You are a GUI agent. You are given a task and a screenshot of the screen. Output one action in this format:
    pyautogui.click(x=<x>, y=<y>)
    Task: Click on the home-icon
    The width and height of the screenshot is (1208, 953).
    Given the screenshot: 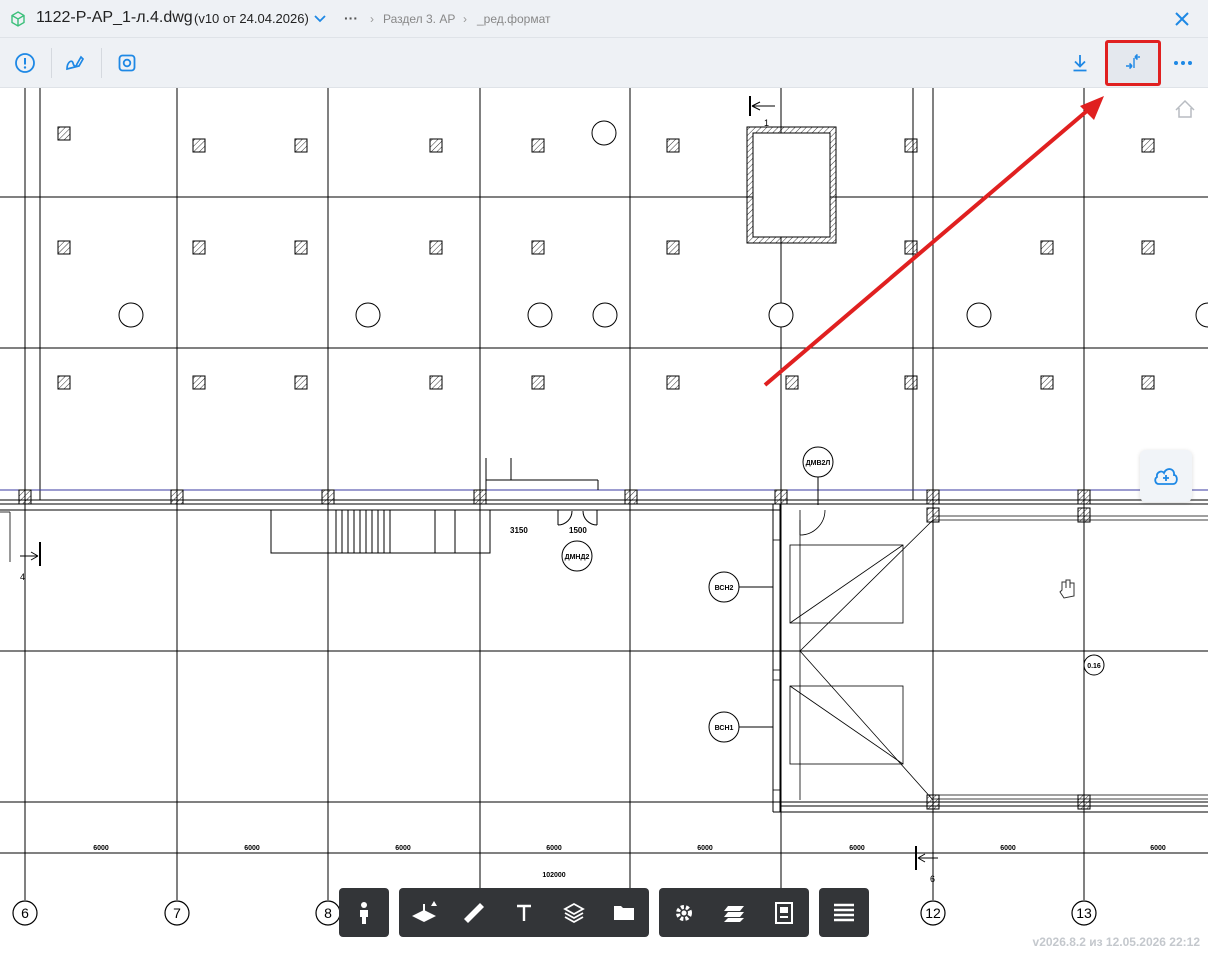 What is the action you would take?
    pyautogui.click(x=1185, y=108)
    